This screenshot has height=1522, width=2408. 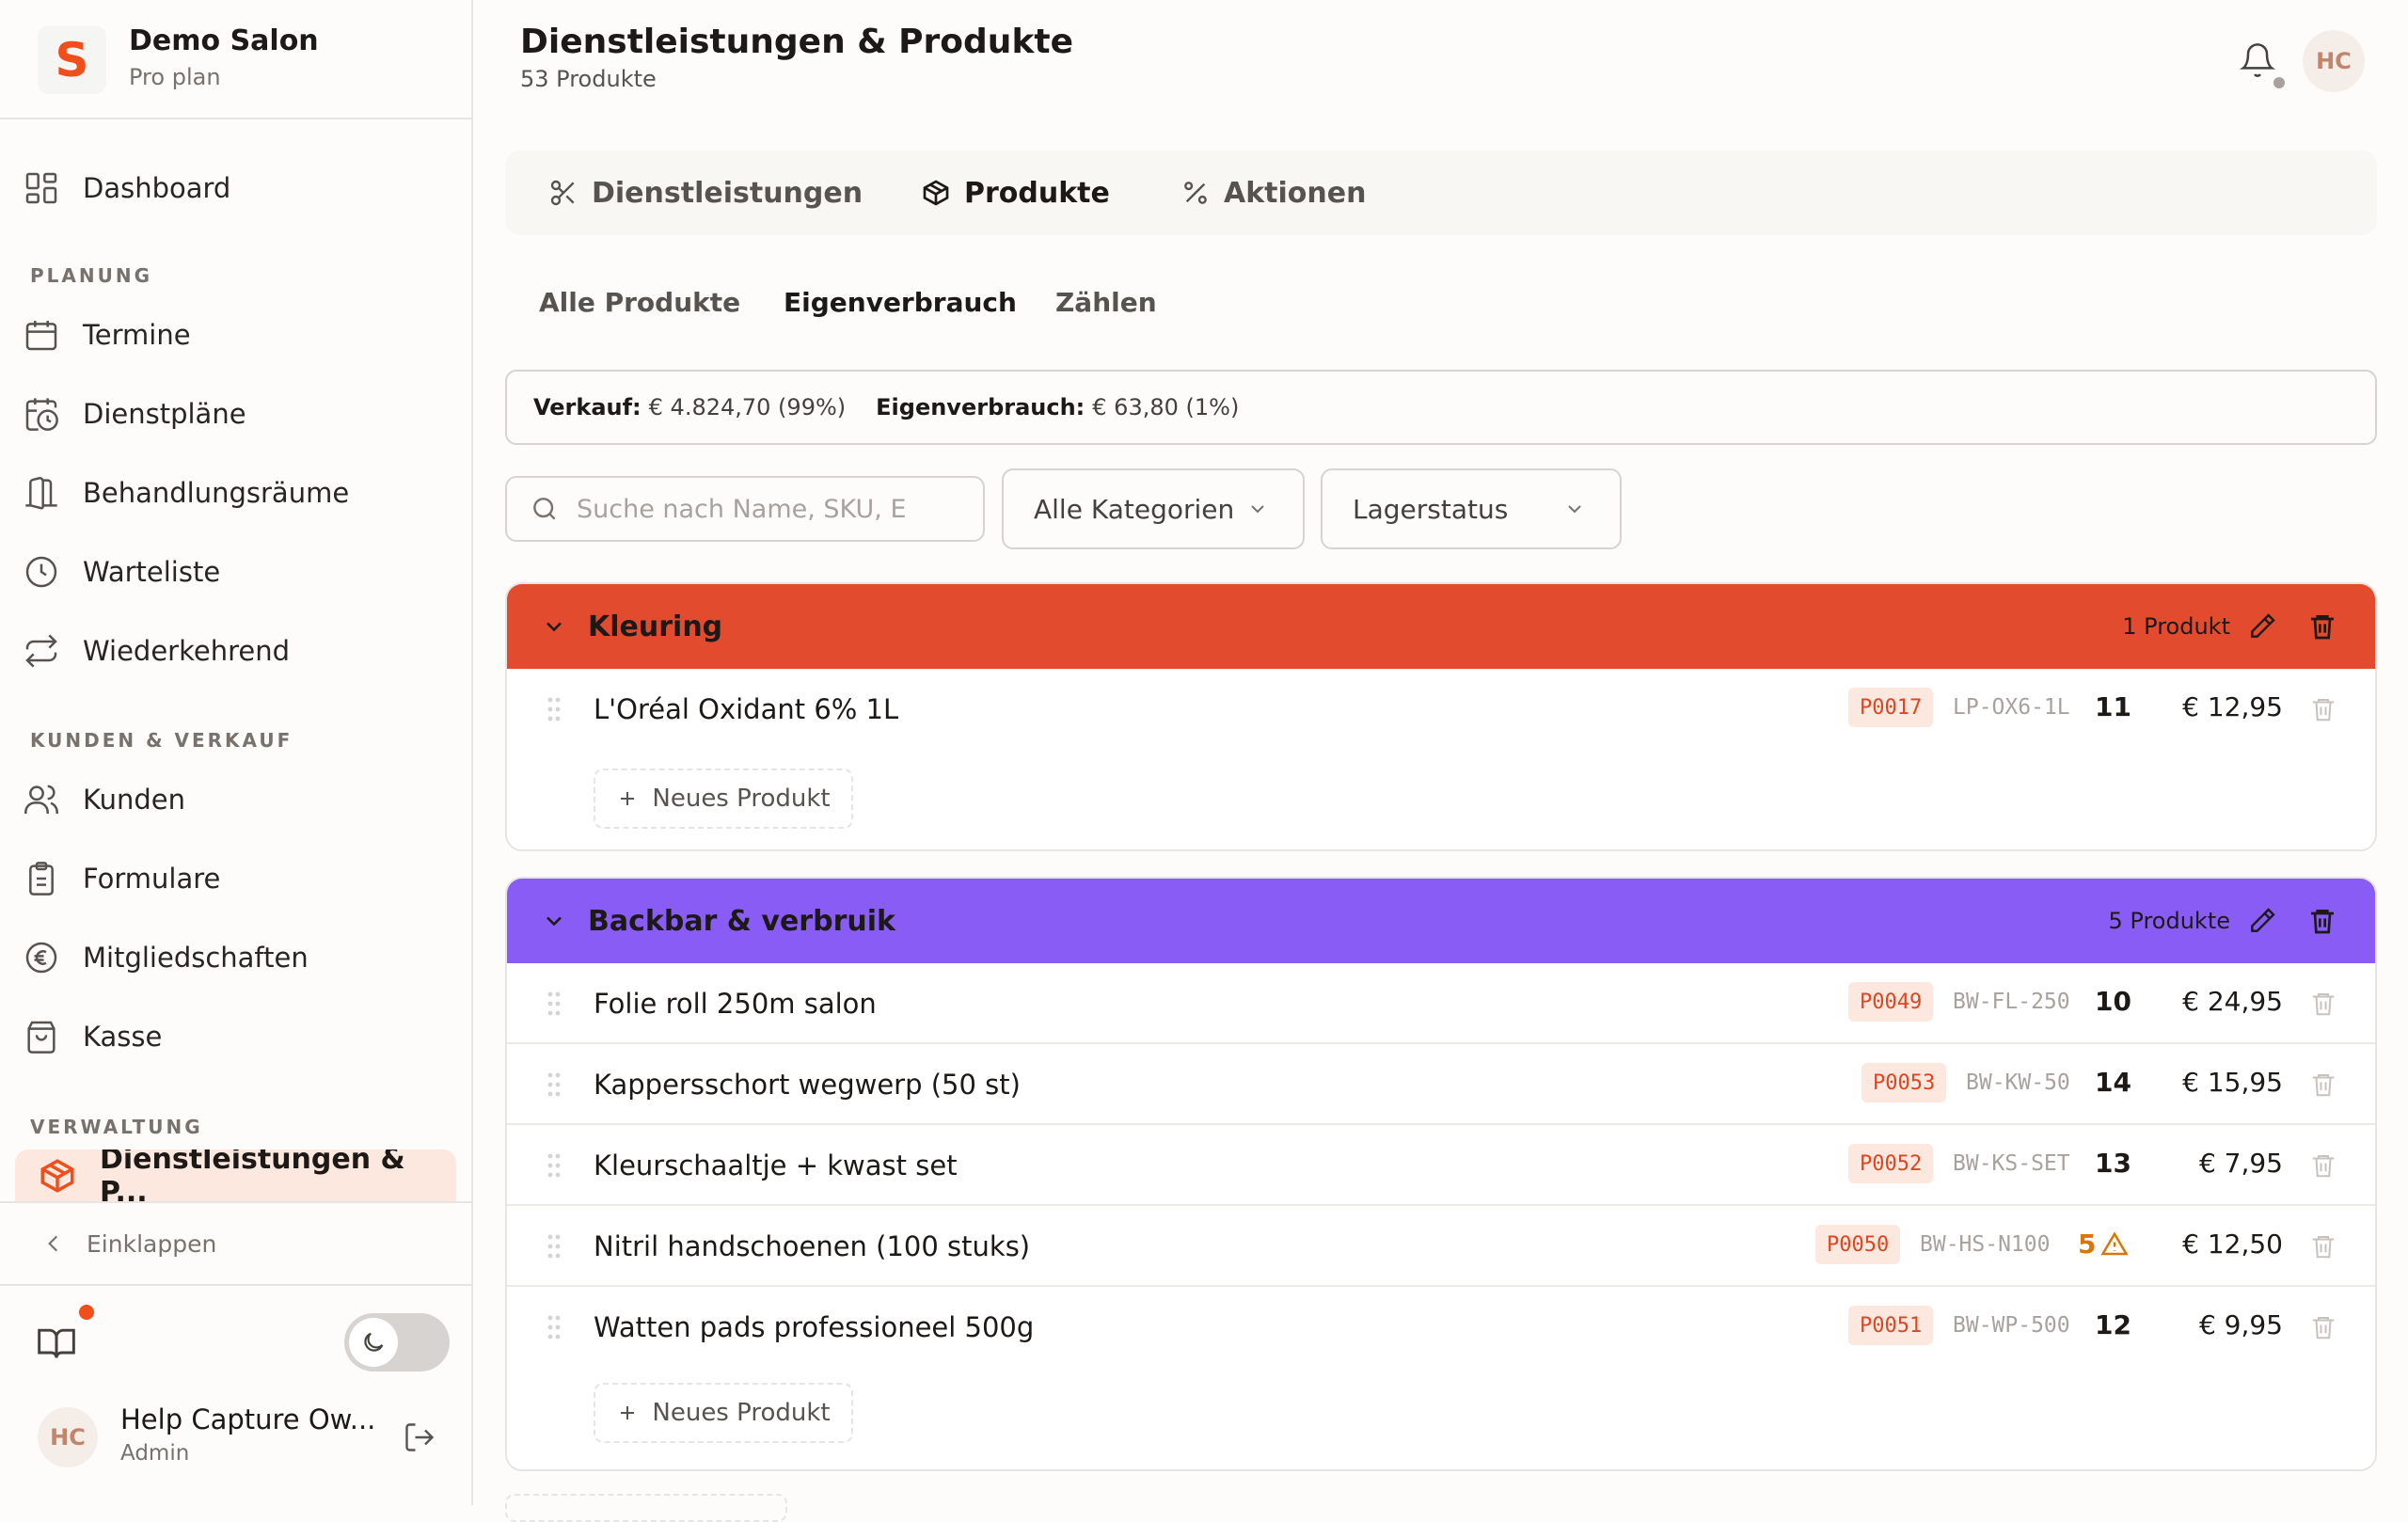 What do you see at coordinates (2113, 1324) in the screenshot?
I see `product-quantity: 12` at bounding box center [2113, 1324].